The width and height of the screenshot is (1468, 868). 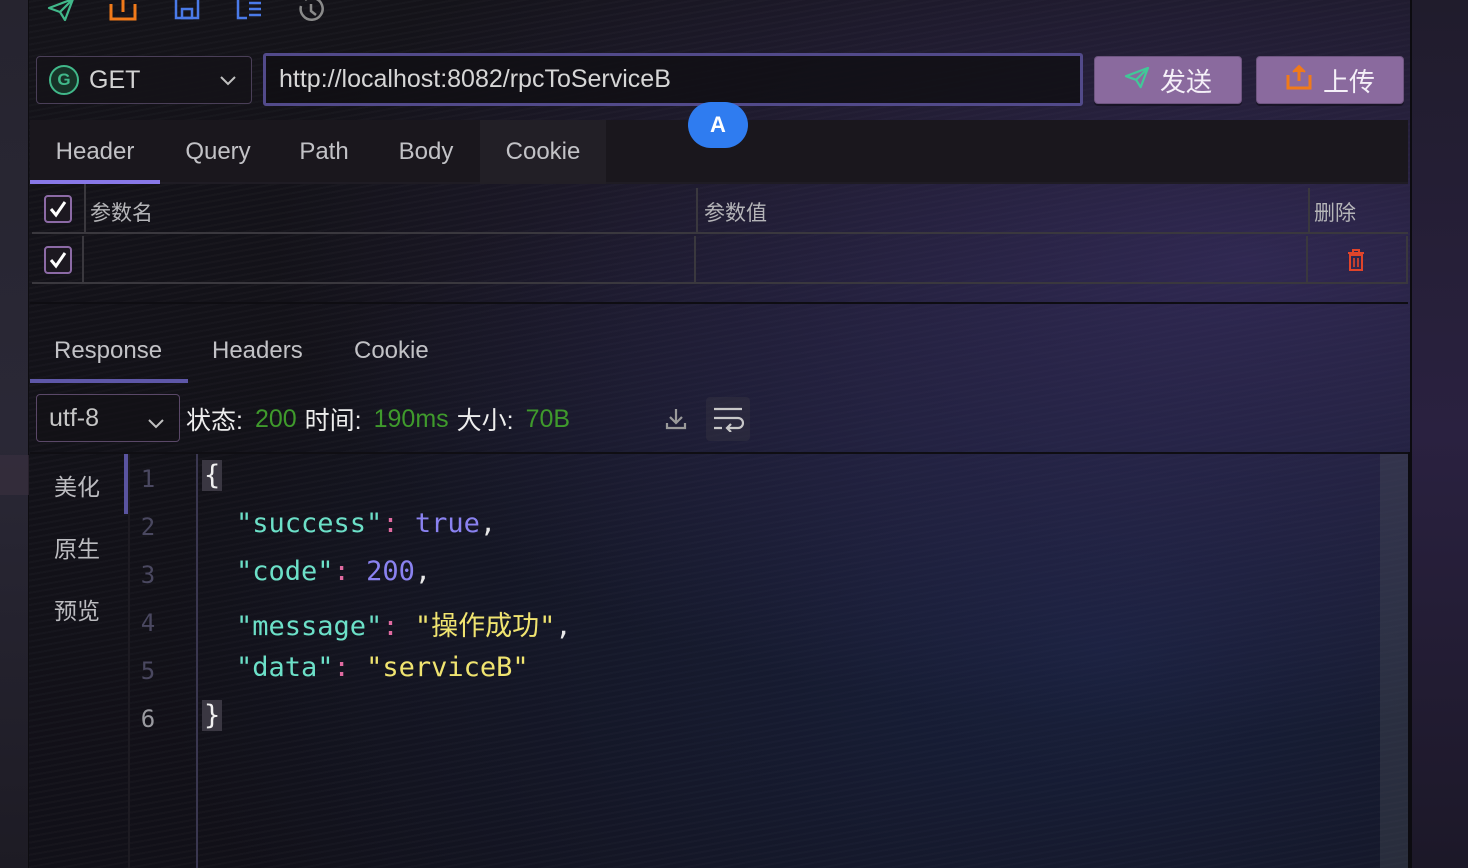 I want to click on upload-icon, so click(x=1299, y=80).